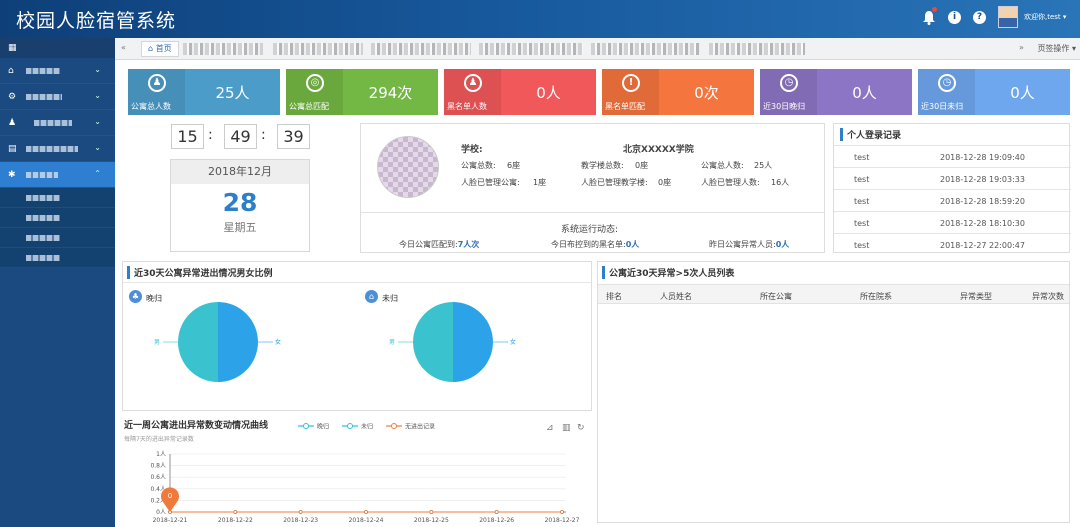 The height and width of the screenshot is (527, 1080). I want to click on building-icon: ▤, so click(12, 149).